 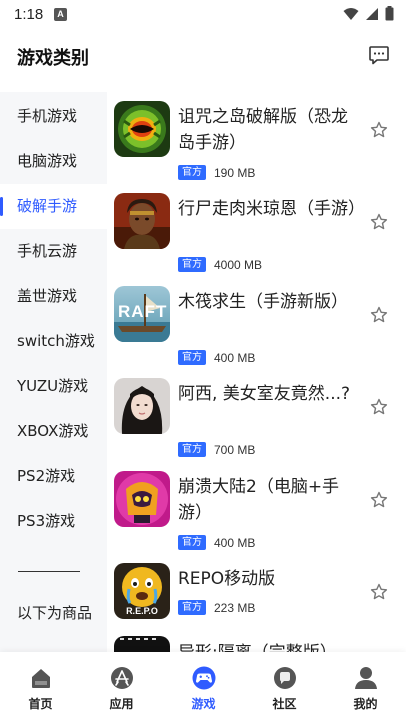 I want to click on gamepad-icon, so click(x=204, y=678).